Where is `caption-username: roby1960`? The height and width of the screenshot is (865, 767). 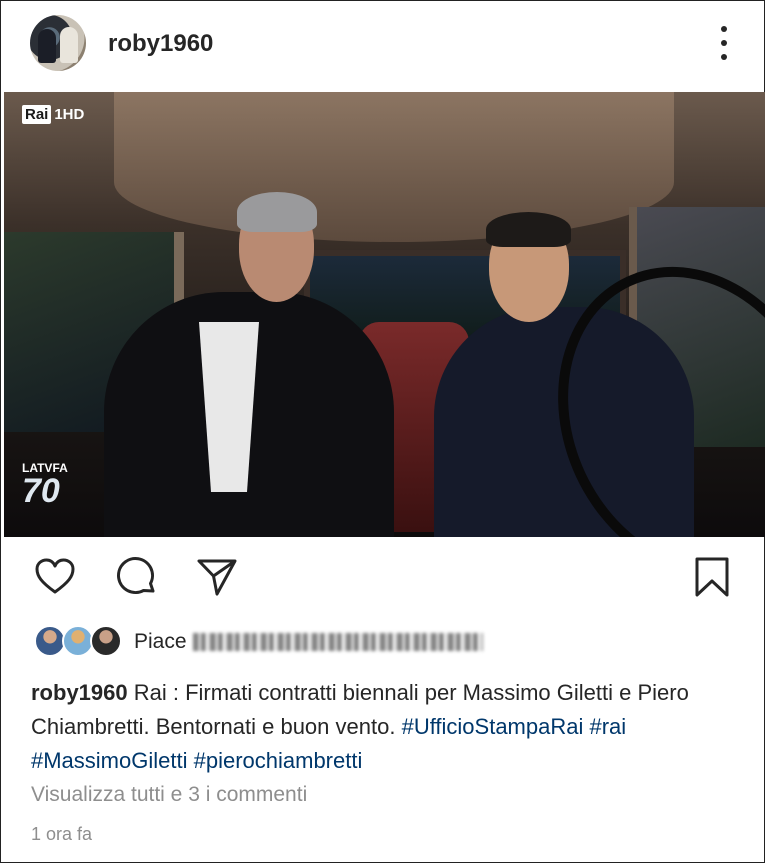
caption-username: roby1960 is located at coordinates (79, 692).